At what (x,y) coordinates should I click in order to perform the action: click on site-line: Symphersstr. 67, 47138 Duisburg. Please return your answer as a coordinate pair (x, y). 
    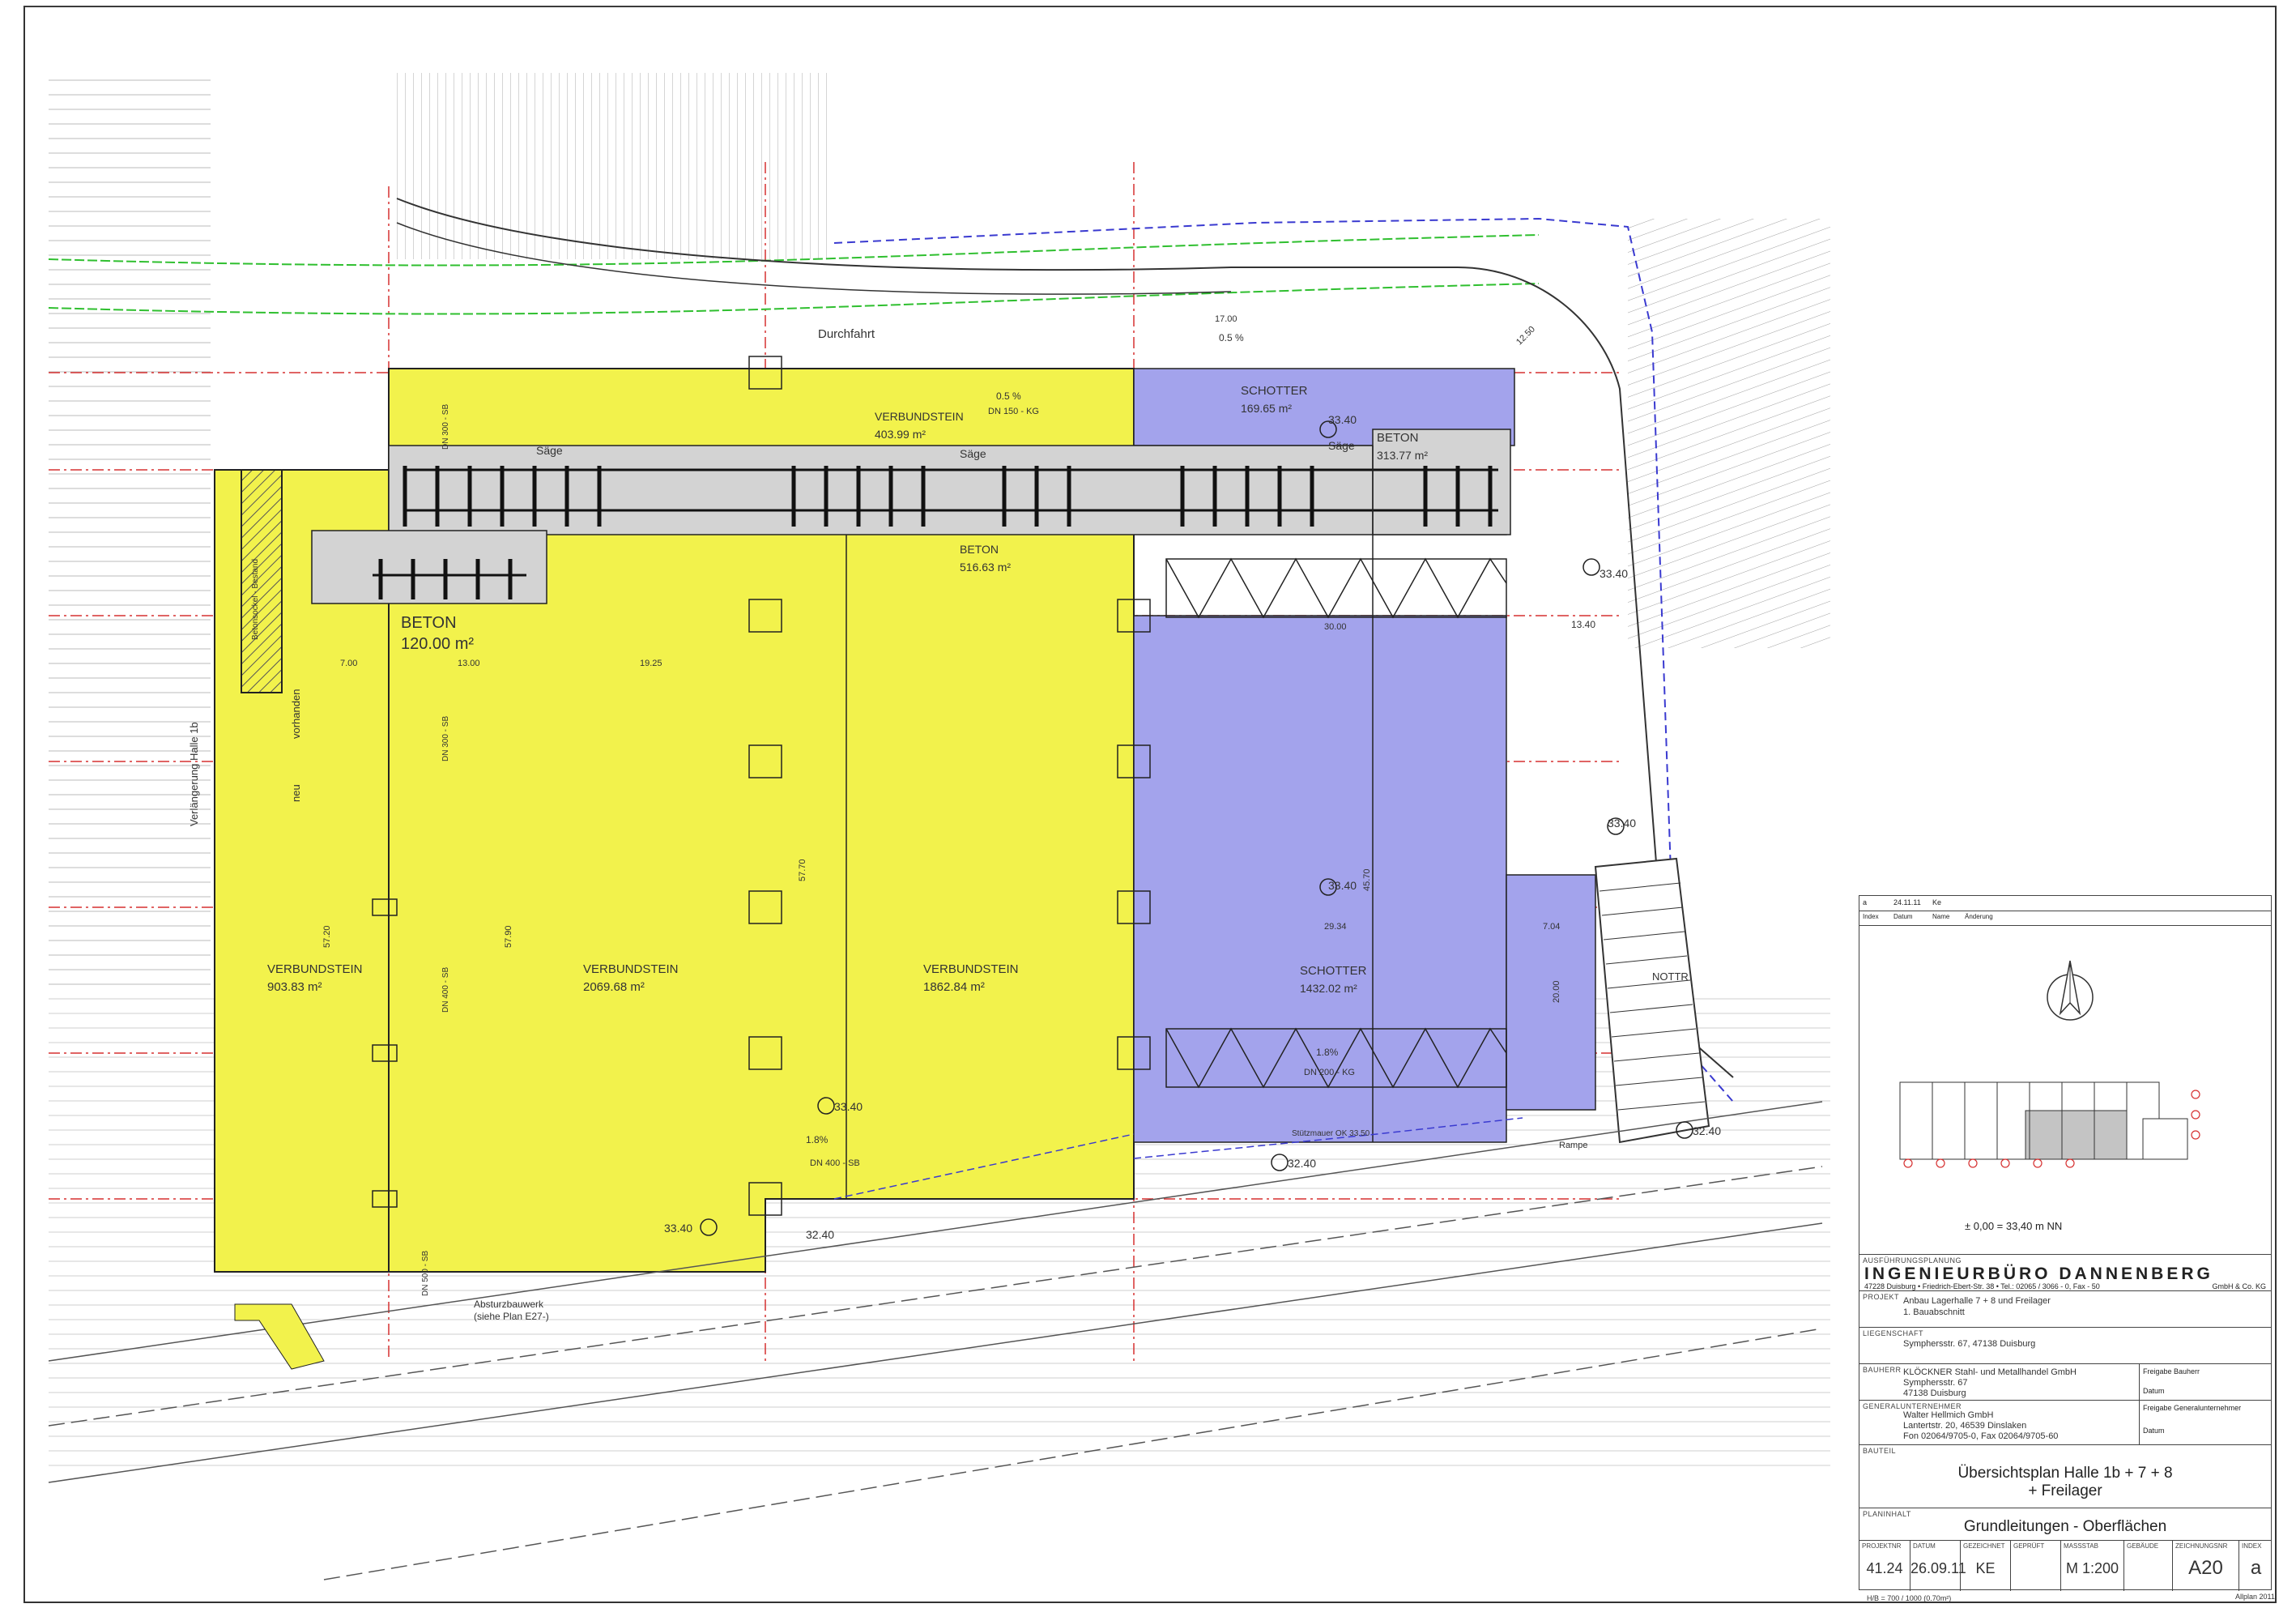
    Looking at the image, I should click on (1970, 1344).